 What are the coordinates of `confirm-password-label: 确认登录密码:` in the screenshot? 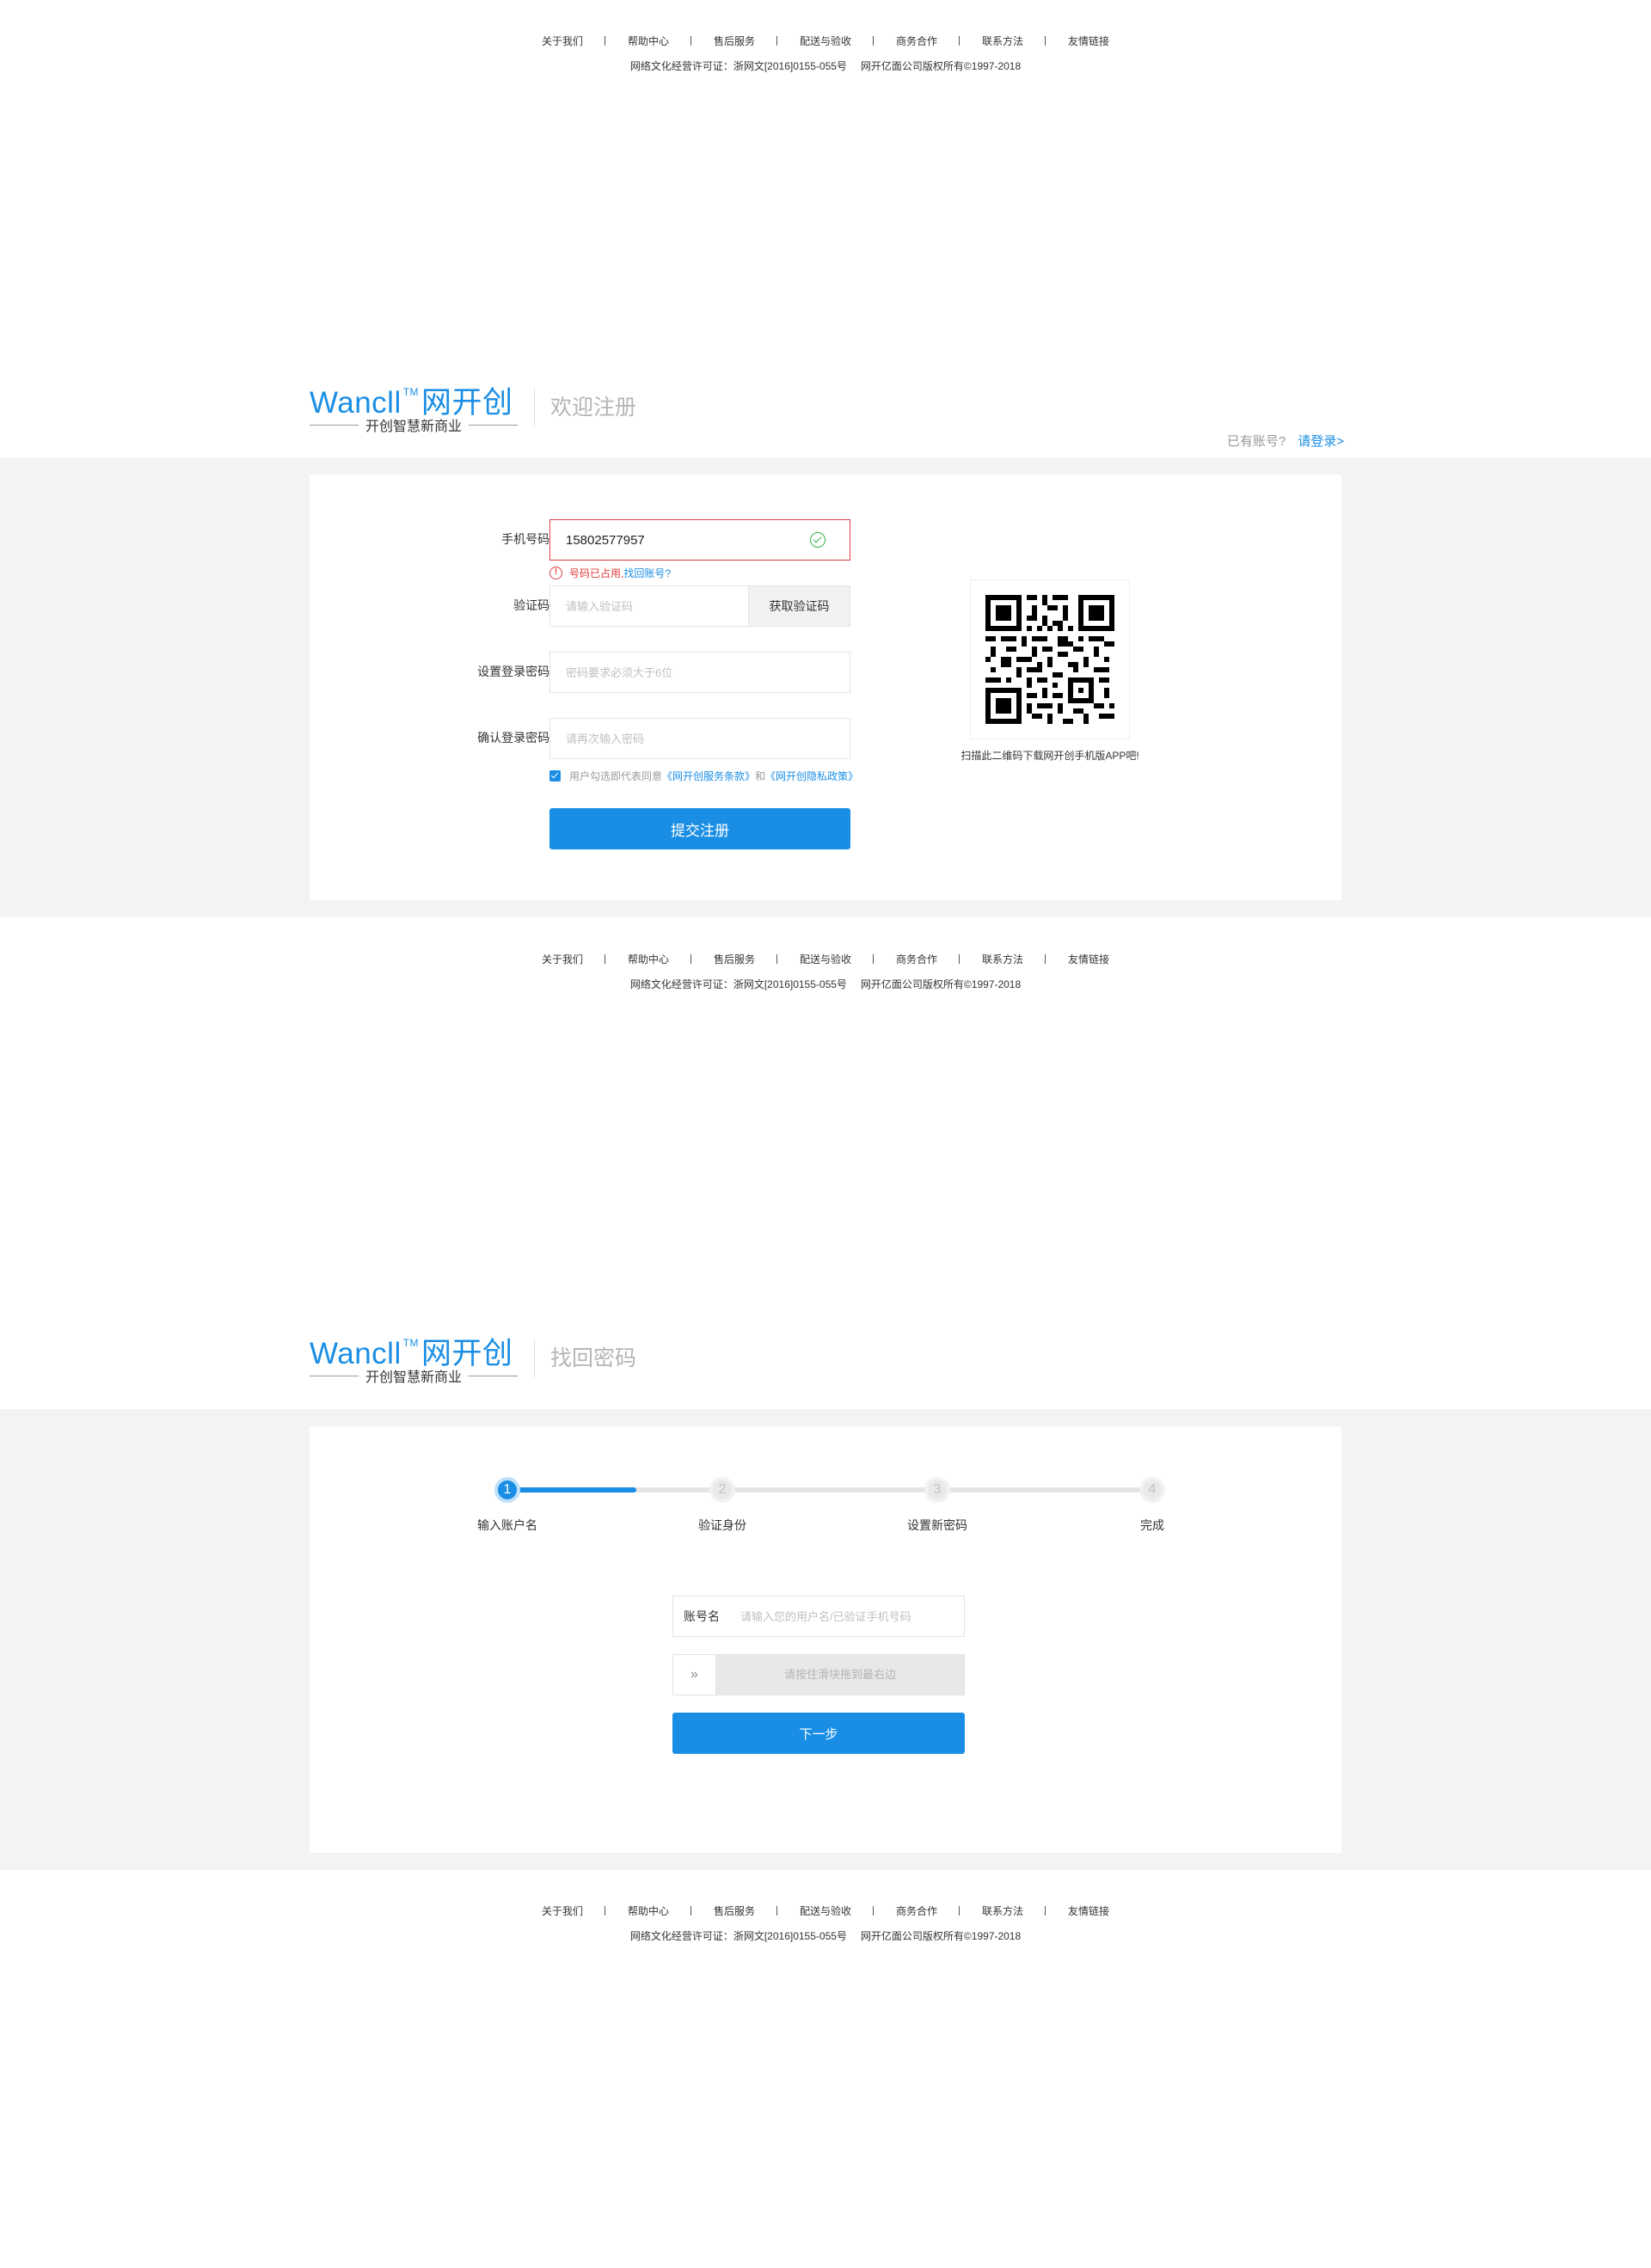 It's located at (515, 738).